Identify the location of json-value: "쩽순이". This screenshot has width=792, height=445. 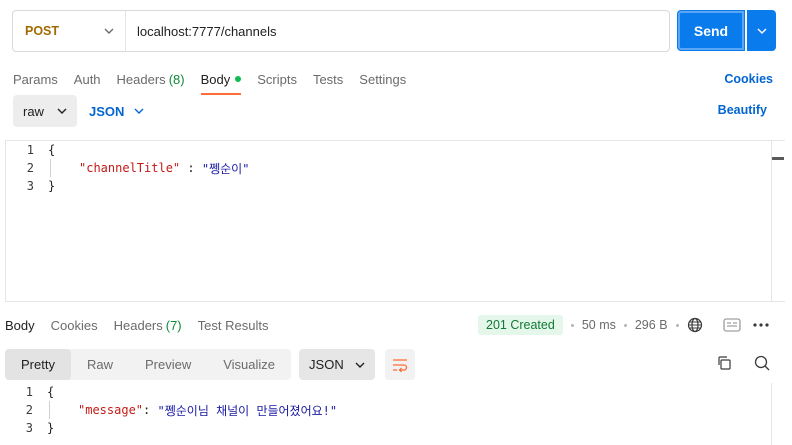
(225, 168).